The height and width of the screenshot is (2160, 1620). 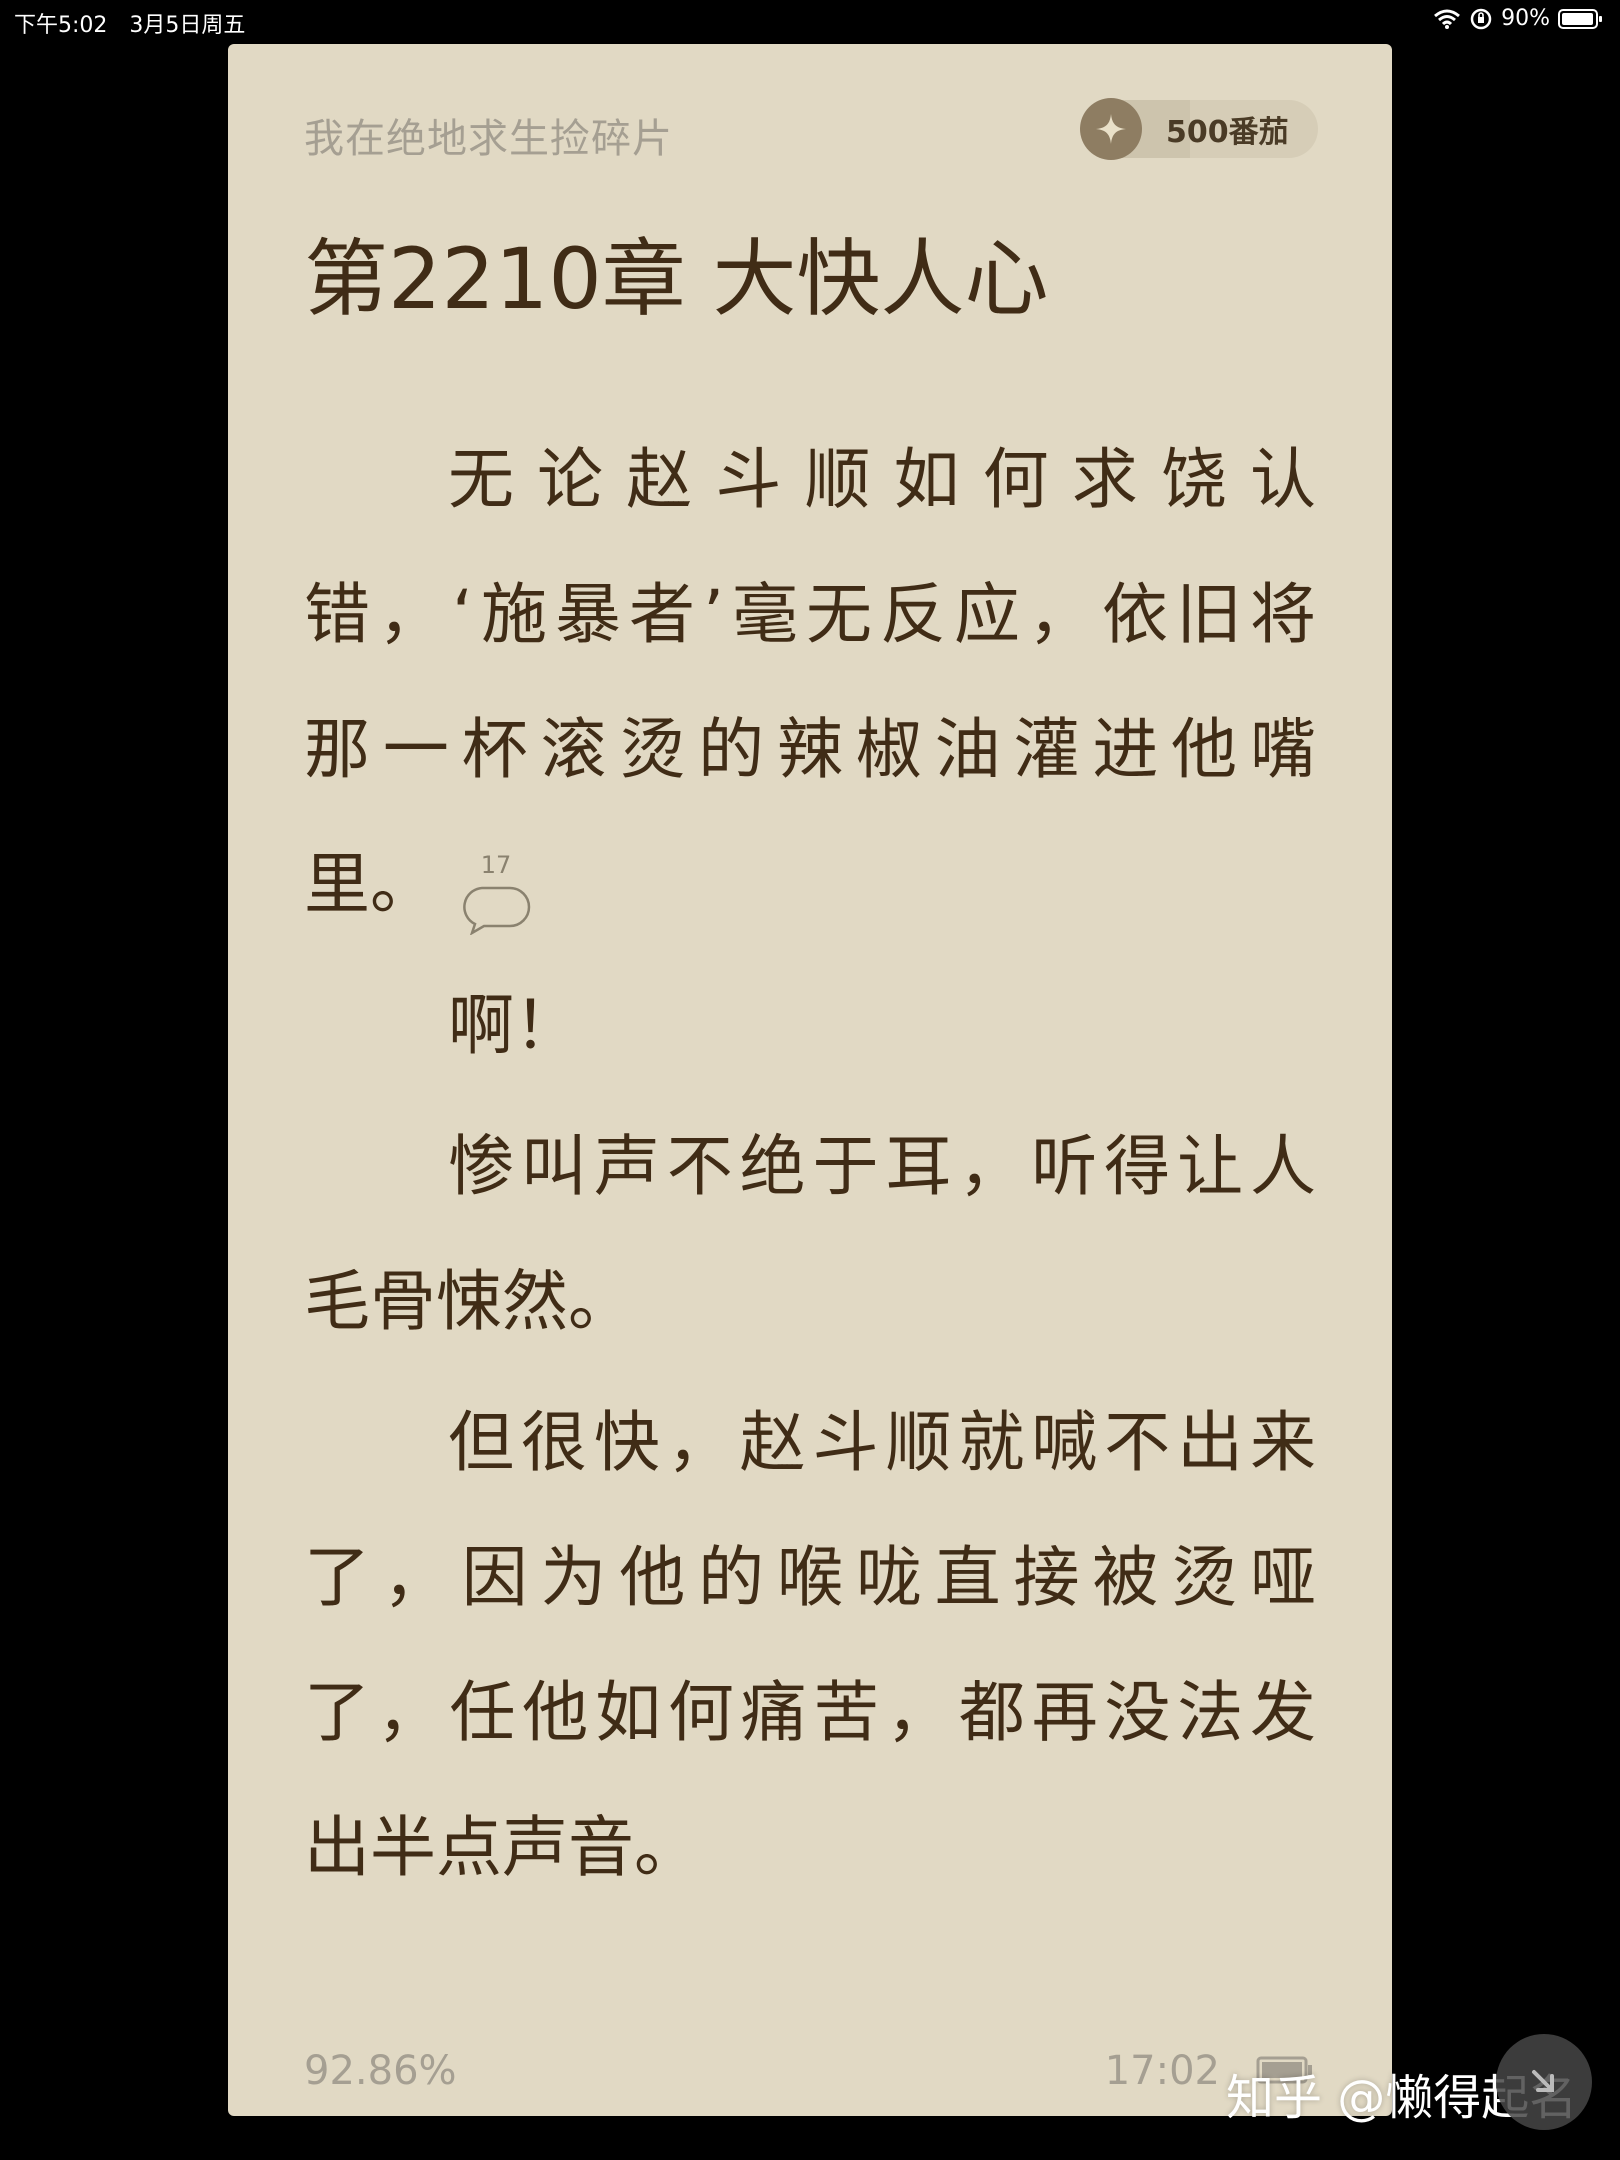 I want to click on coin-label: 500番茄, so click(x=1227, y=132).